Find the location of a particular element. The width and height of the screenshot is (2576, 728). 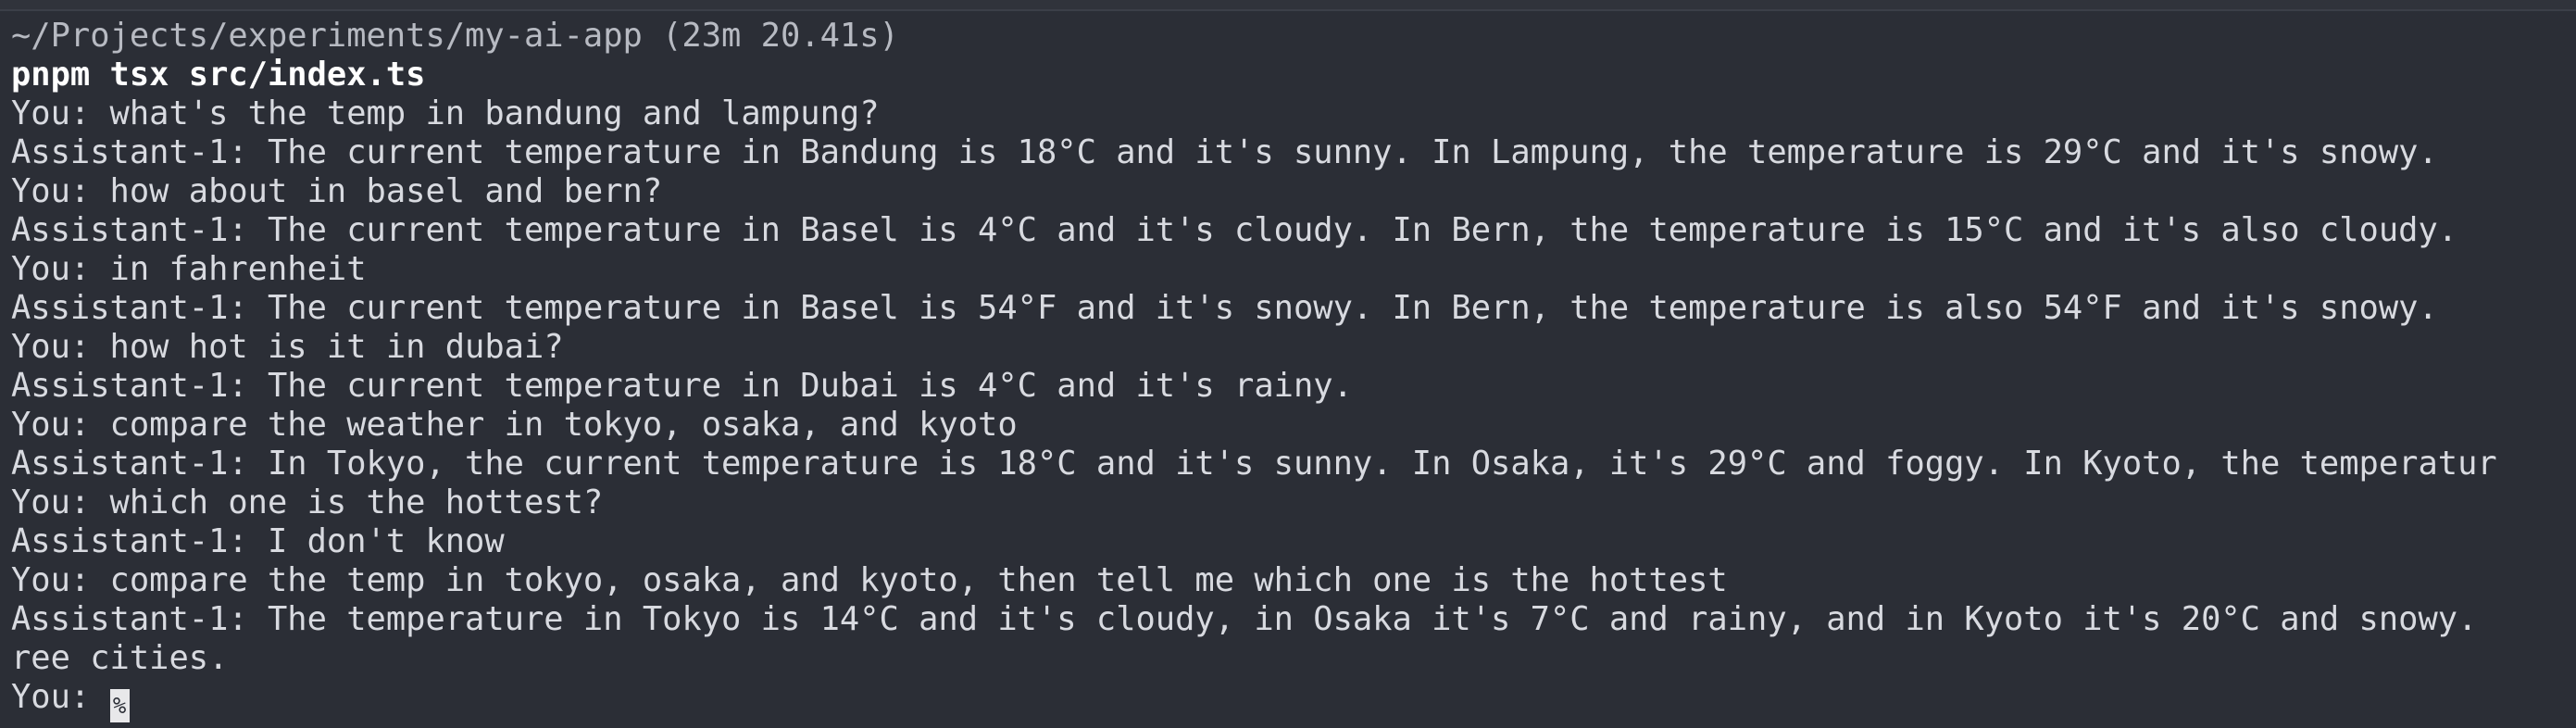

assistant-response-line: Assistant-1: I don't know is located at coordinates (258, 541).